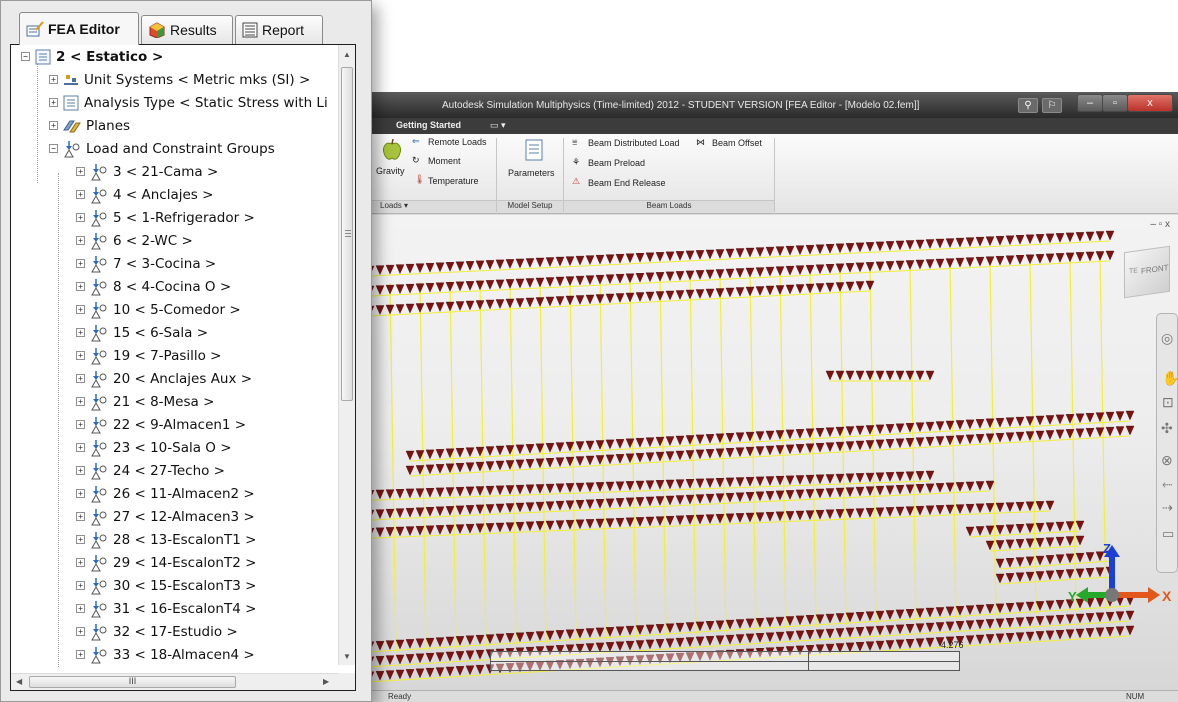  What do you see at coordinates (158, 309) in the screenshot?
I see `load-group-item: +10 < 5-Comedor >` at bounding box center [158, 309].